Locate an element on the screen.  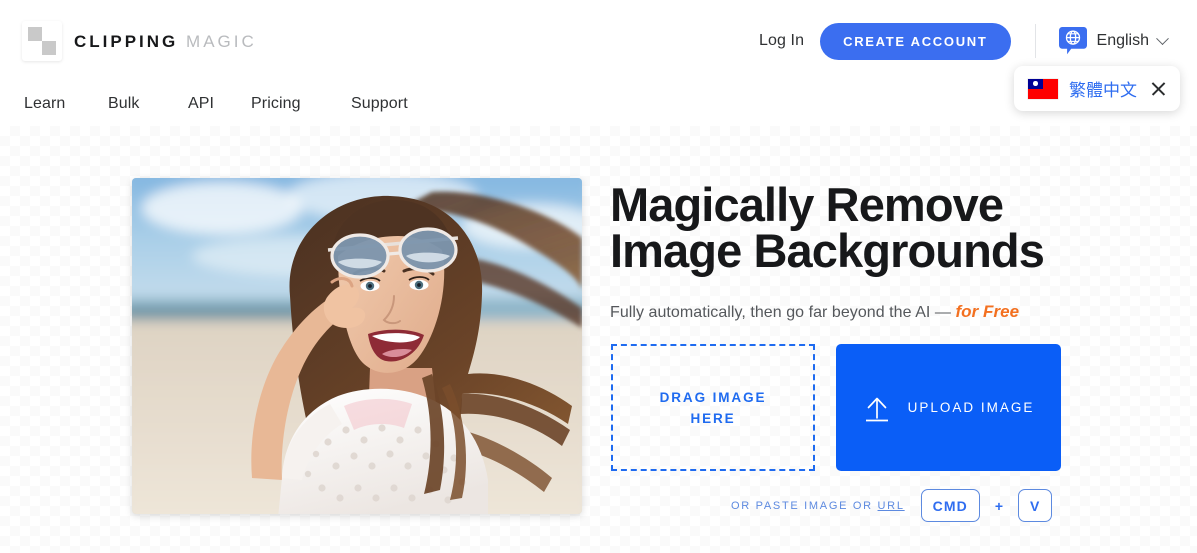
close-icon is located at coordinates (1158, 88).